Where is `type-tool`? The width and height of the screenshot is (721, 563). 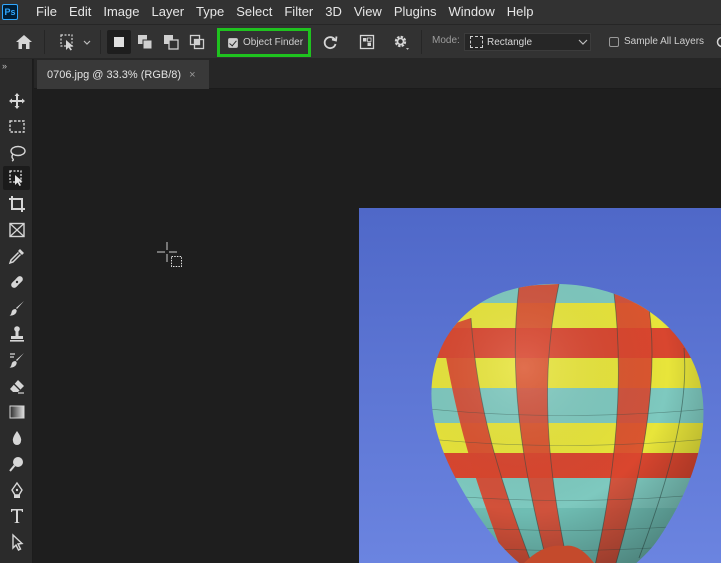
type-tool is located at coordinates (16, 516).